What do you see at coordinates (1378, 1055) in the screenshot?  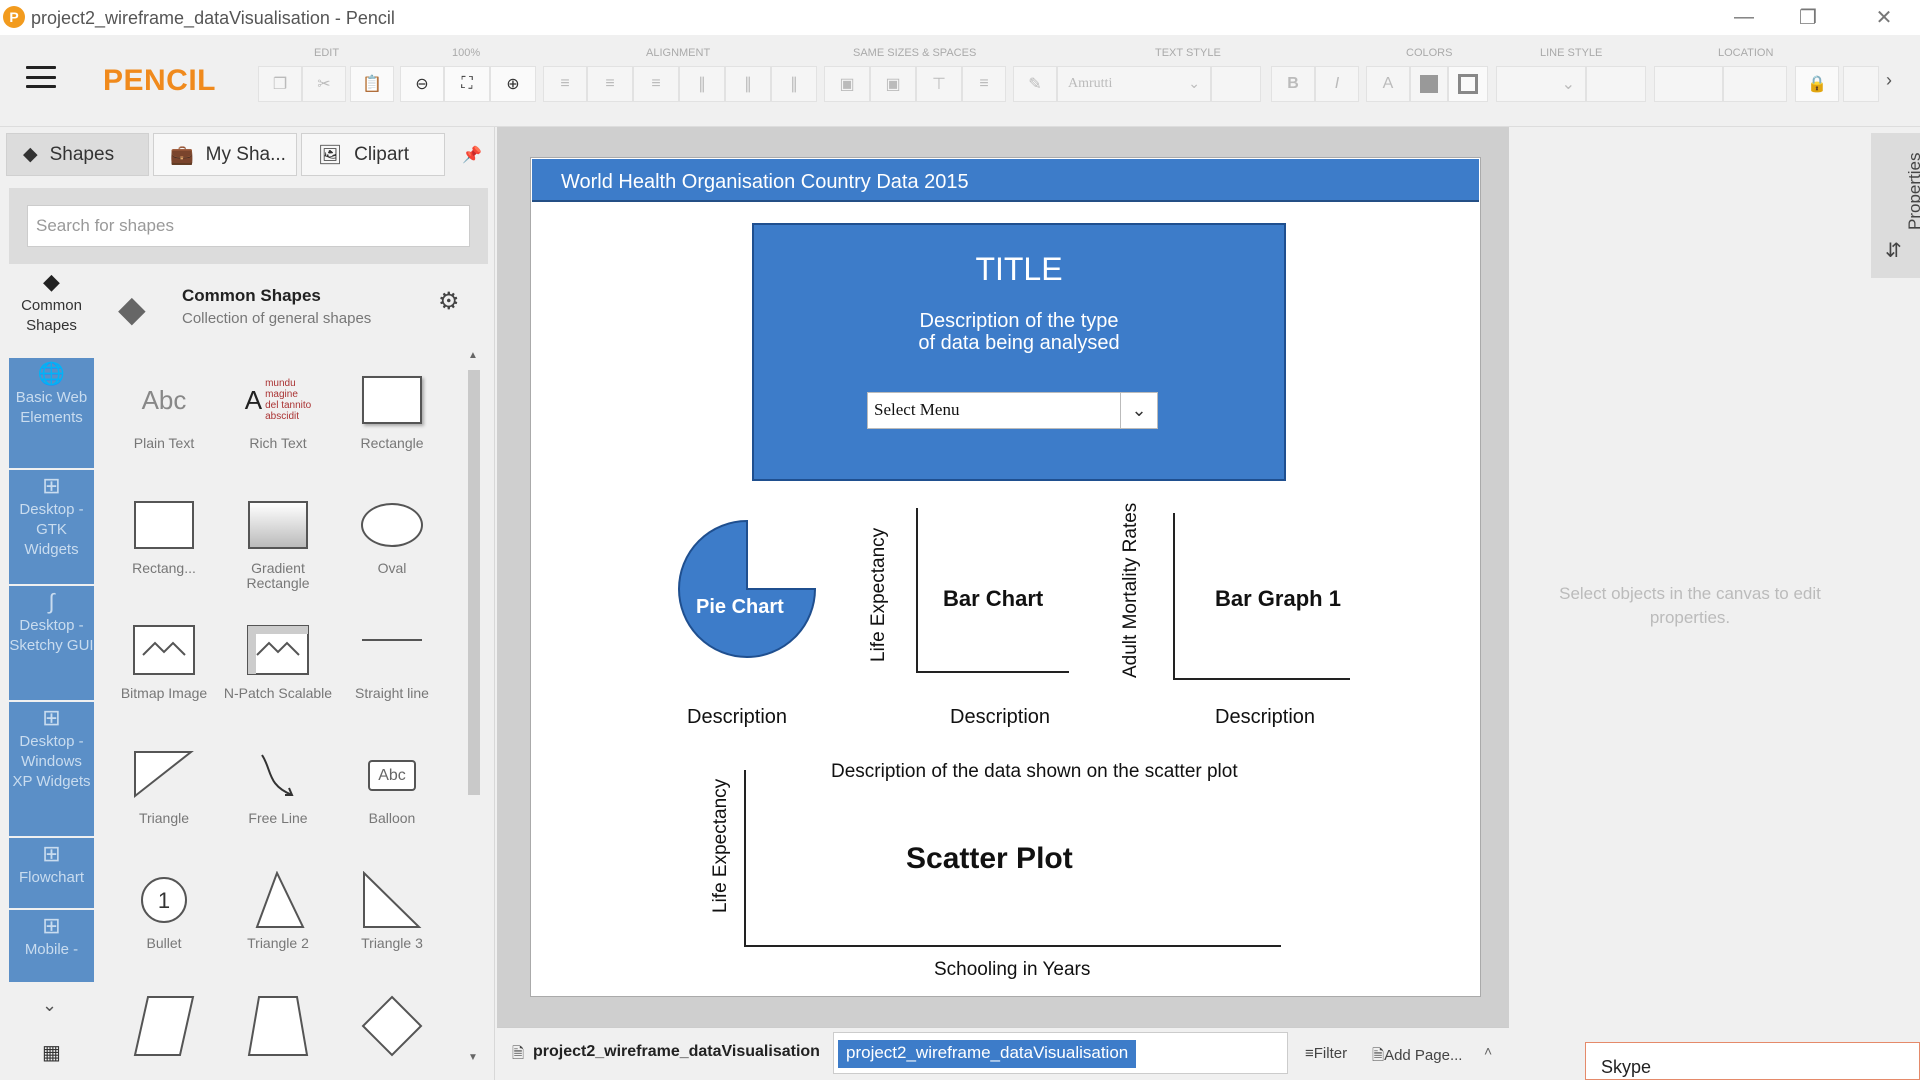 I see `add-page-icon: 🗎` at bounding box center [1378, 1055].